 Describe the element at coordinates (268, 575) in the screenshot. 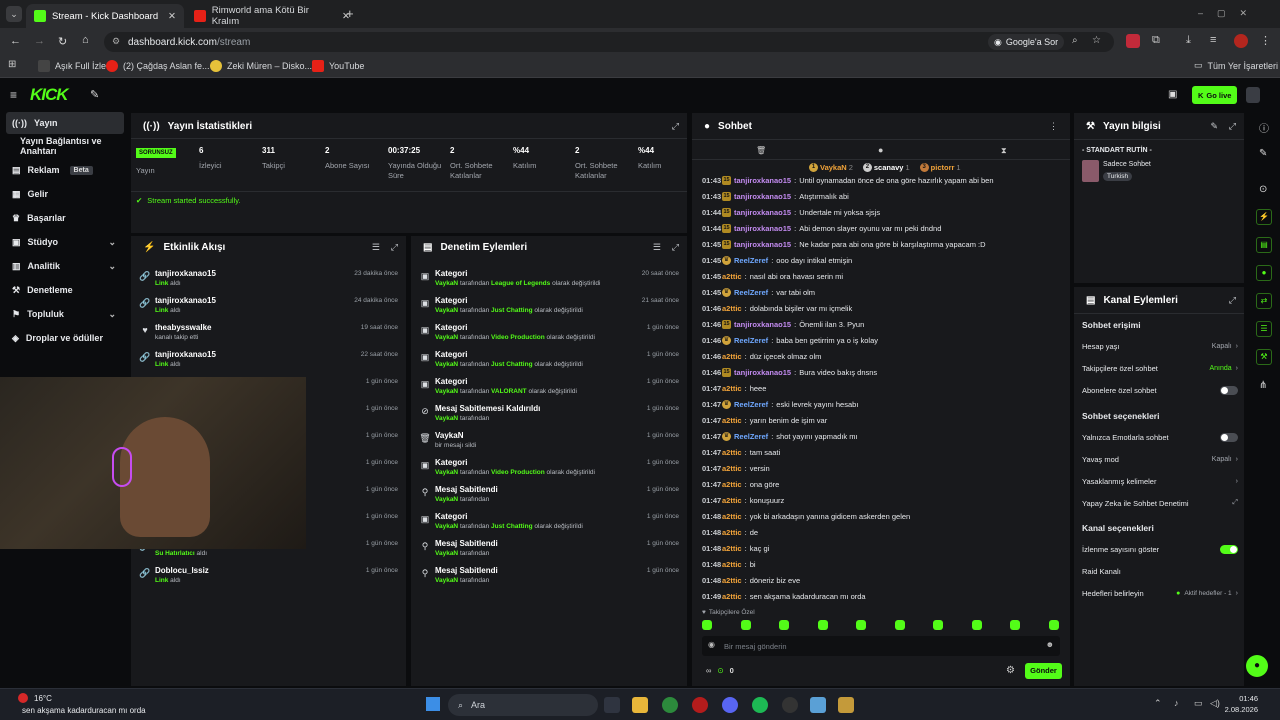

I see `activity-item: 🔗 Doblocu_lssiz Link aldı 1 gün önce` at that location.